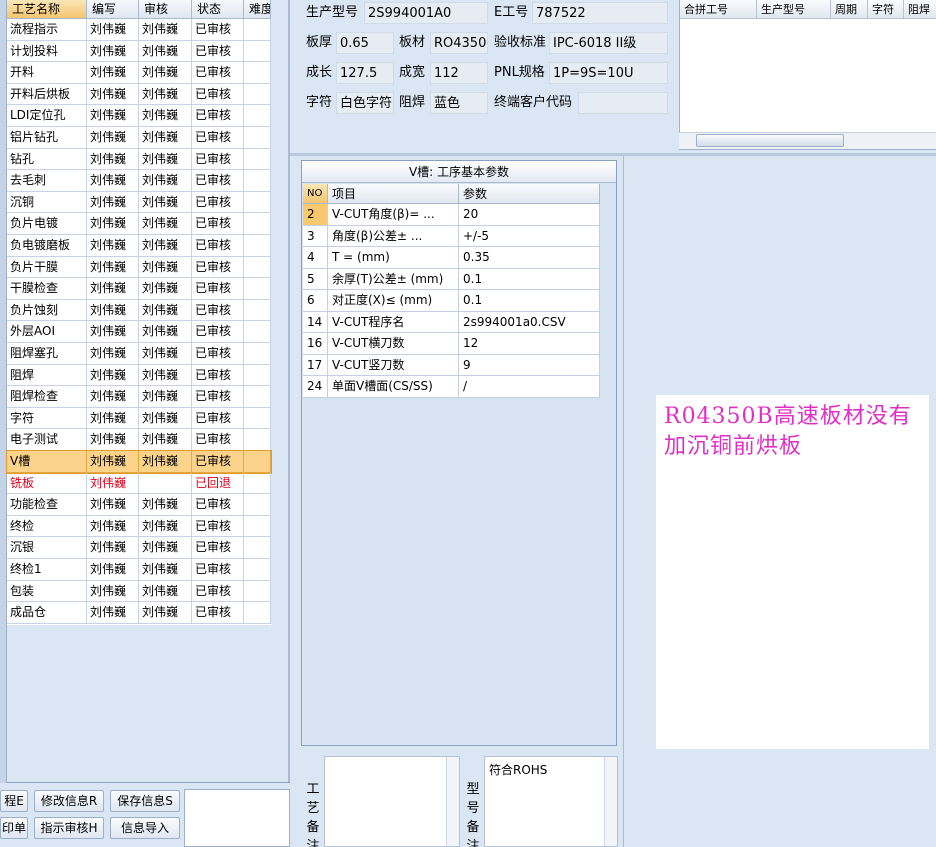  What do you see at coordinates (393, 322) in the screenshot?
I see `param-item: V-CUT程序名` at bounding box center [393, 322].